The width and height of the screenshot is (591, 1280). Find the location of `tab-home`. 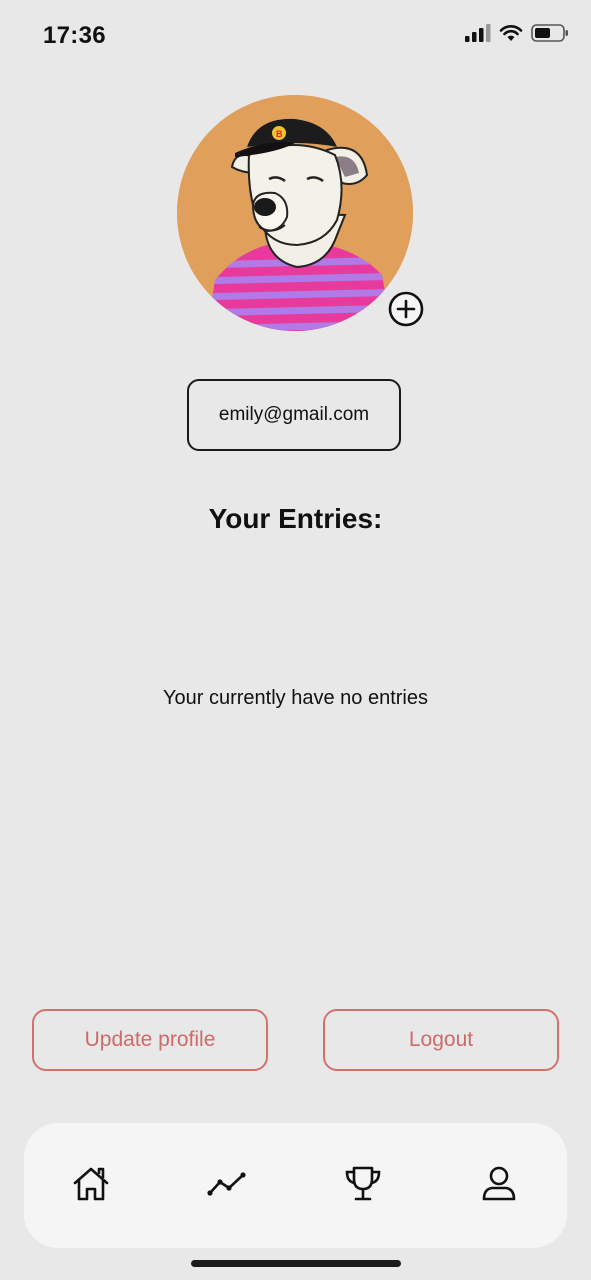

tab-home is located at coordinates (91, 1184).